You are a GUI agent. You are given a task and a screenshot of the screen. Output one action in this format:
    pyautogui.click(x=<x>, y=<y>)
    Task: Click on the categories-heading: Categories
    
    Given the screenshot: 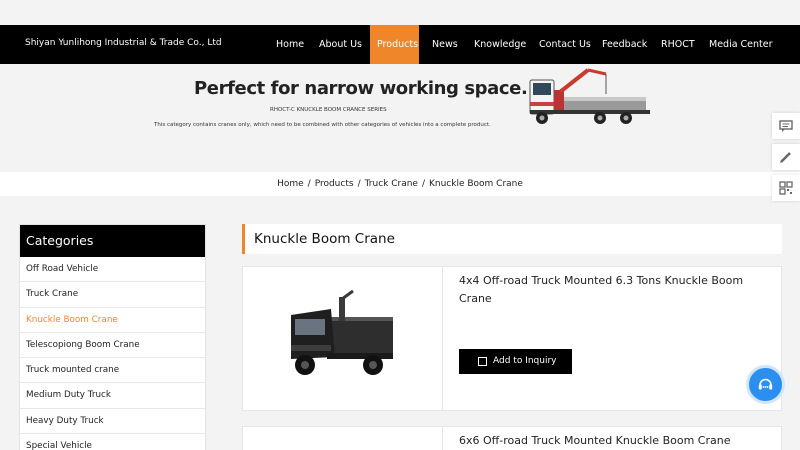 What is the action you would take?
    pyautogui.click(x=112, y=241)
    